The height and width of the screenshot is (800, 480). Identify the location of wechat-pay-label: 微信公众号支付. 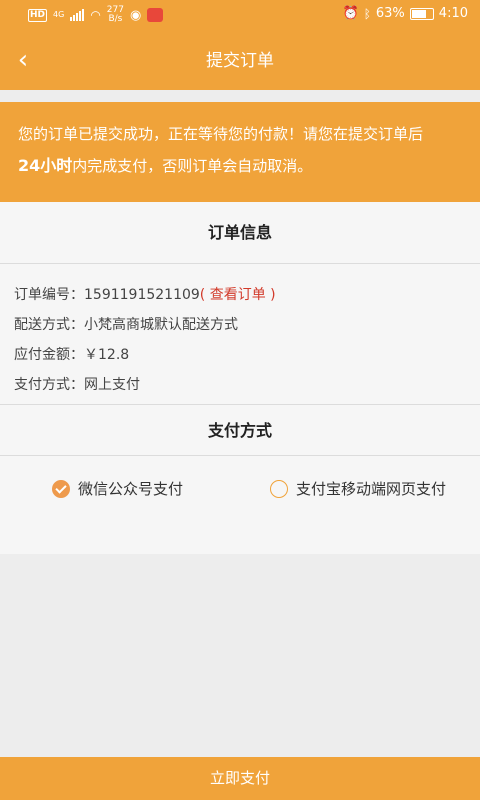
(131, 489).